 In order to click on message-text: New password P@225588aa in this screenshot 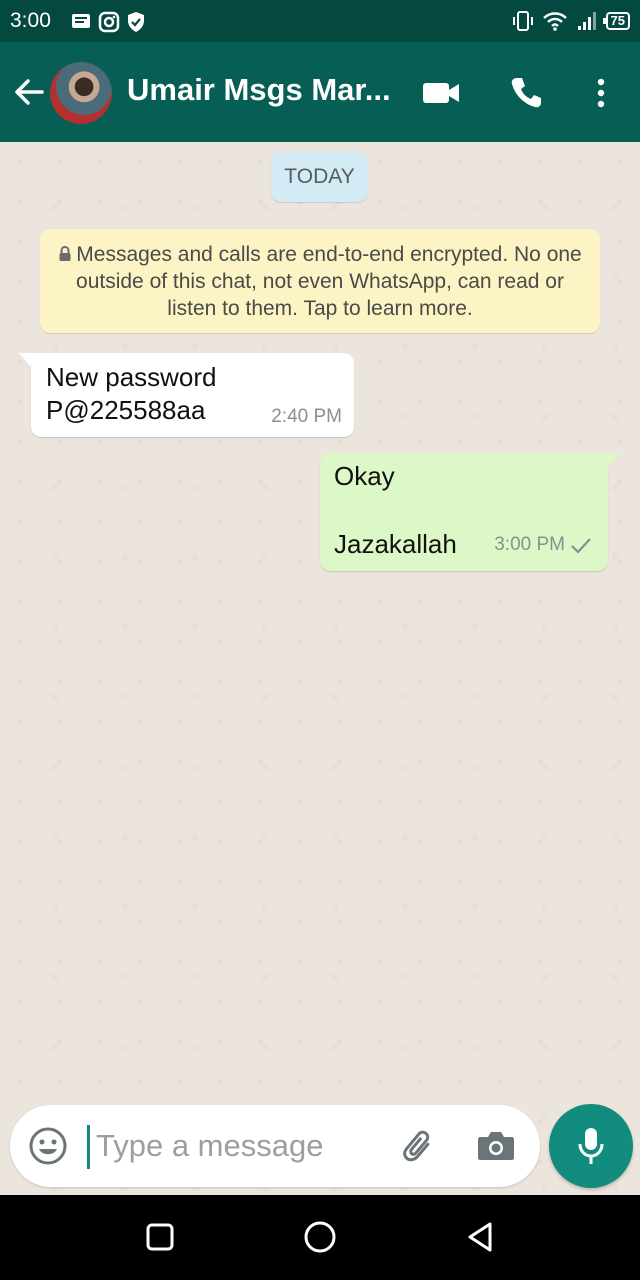, I will do `click(131, 393)`.